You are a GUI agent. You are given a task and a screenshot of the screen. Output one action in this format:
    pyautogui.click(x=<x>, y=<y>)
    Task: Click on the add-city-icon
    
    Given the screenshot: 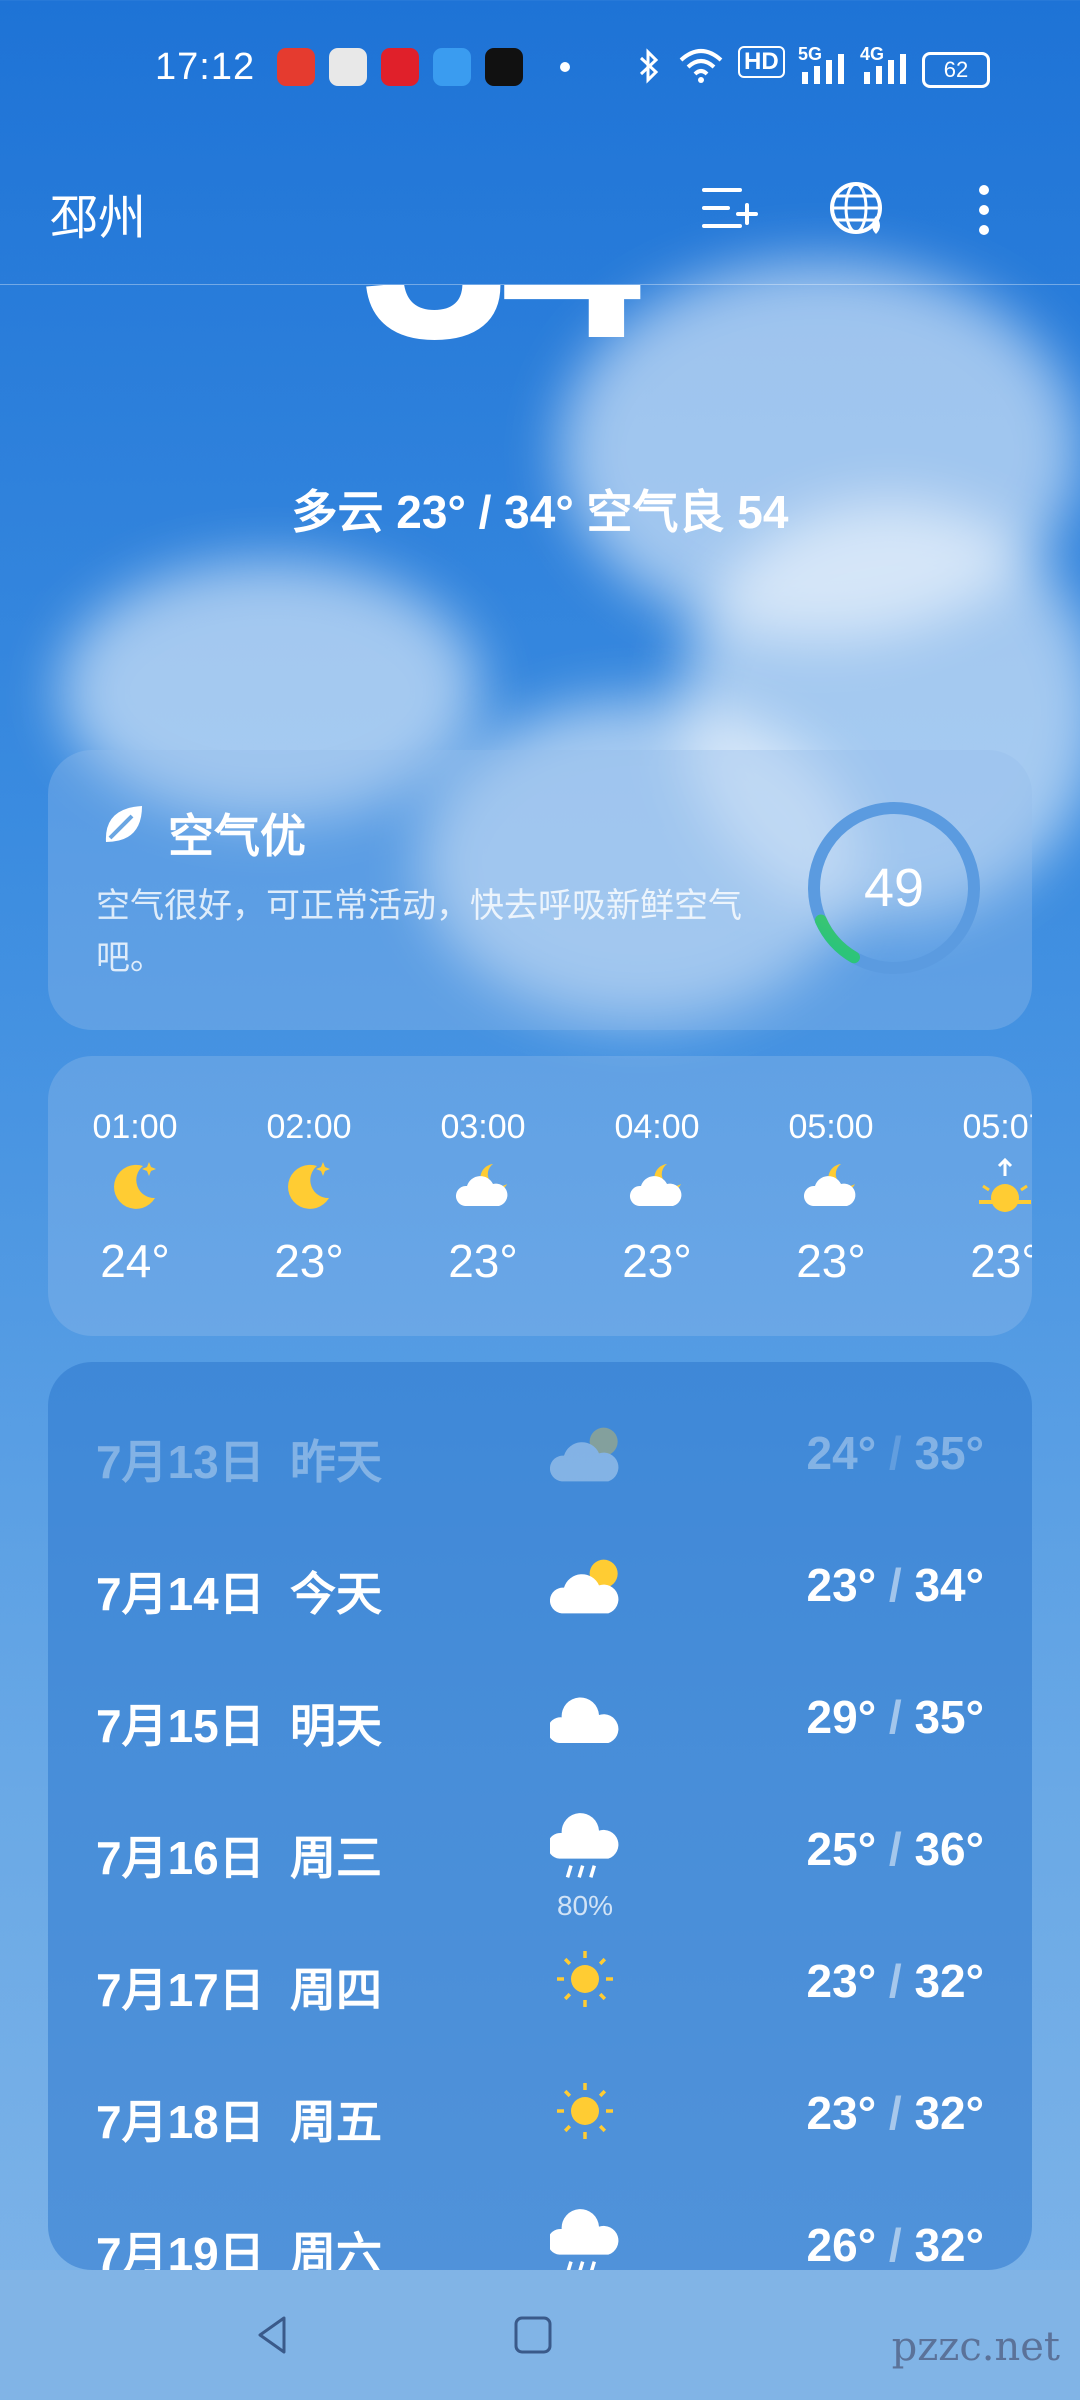 What is the action you would take?
    pyautogui.click(x=730, y=210)
    